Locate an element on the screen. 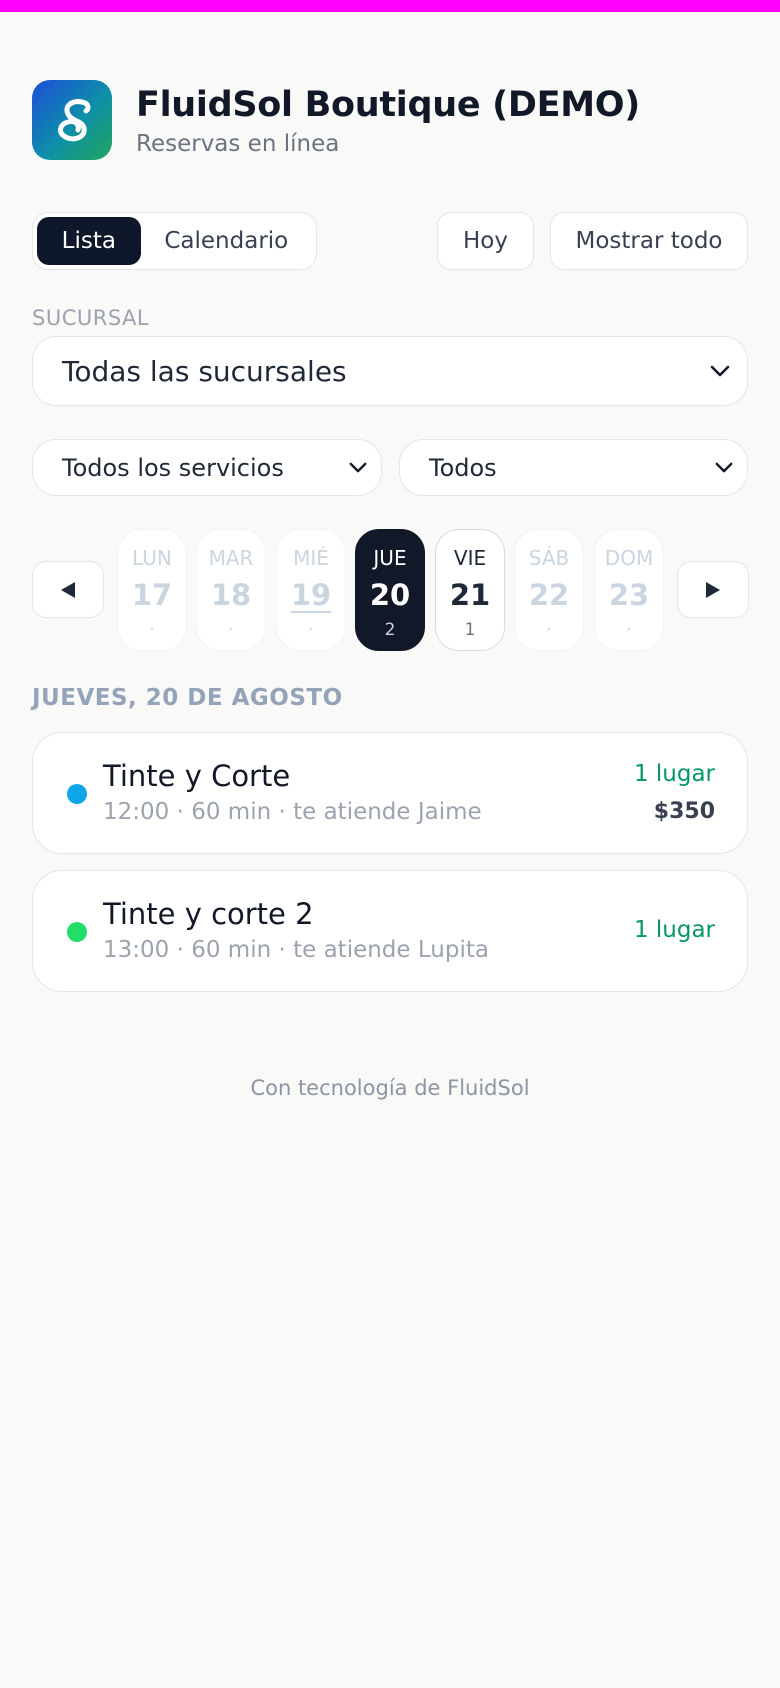  day-sat: SÁB 22 · is located at coordinates (549, 590).